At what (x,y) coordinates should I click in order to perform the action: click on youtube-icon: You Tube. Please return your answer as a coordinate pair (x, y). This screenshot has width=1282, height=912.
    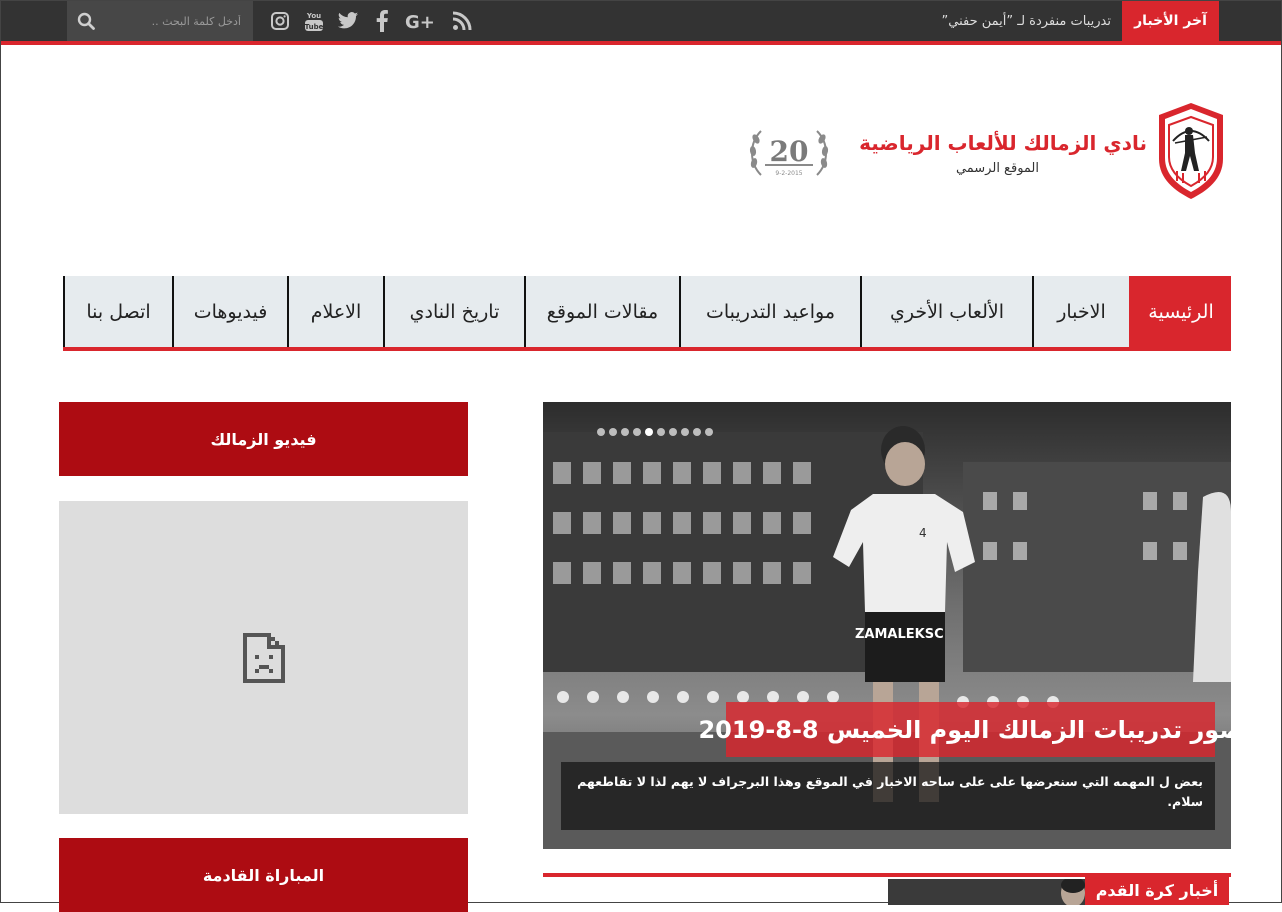
    Looking at the image, I should click on (314, 21).